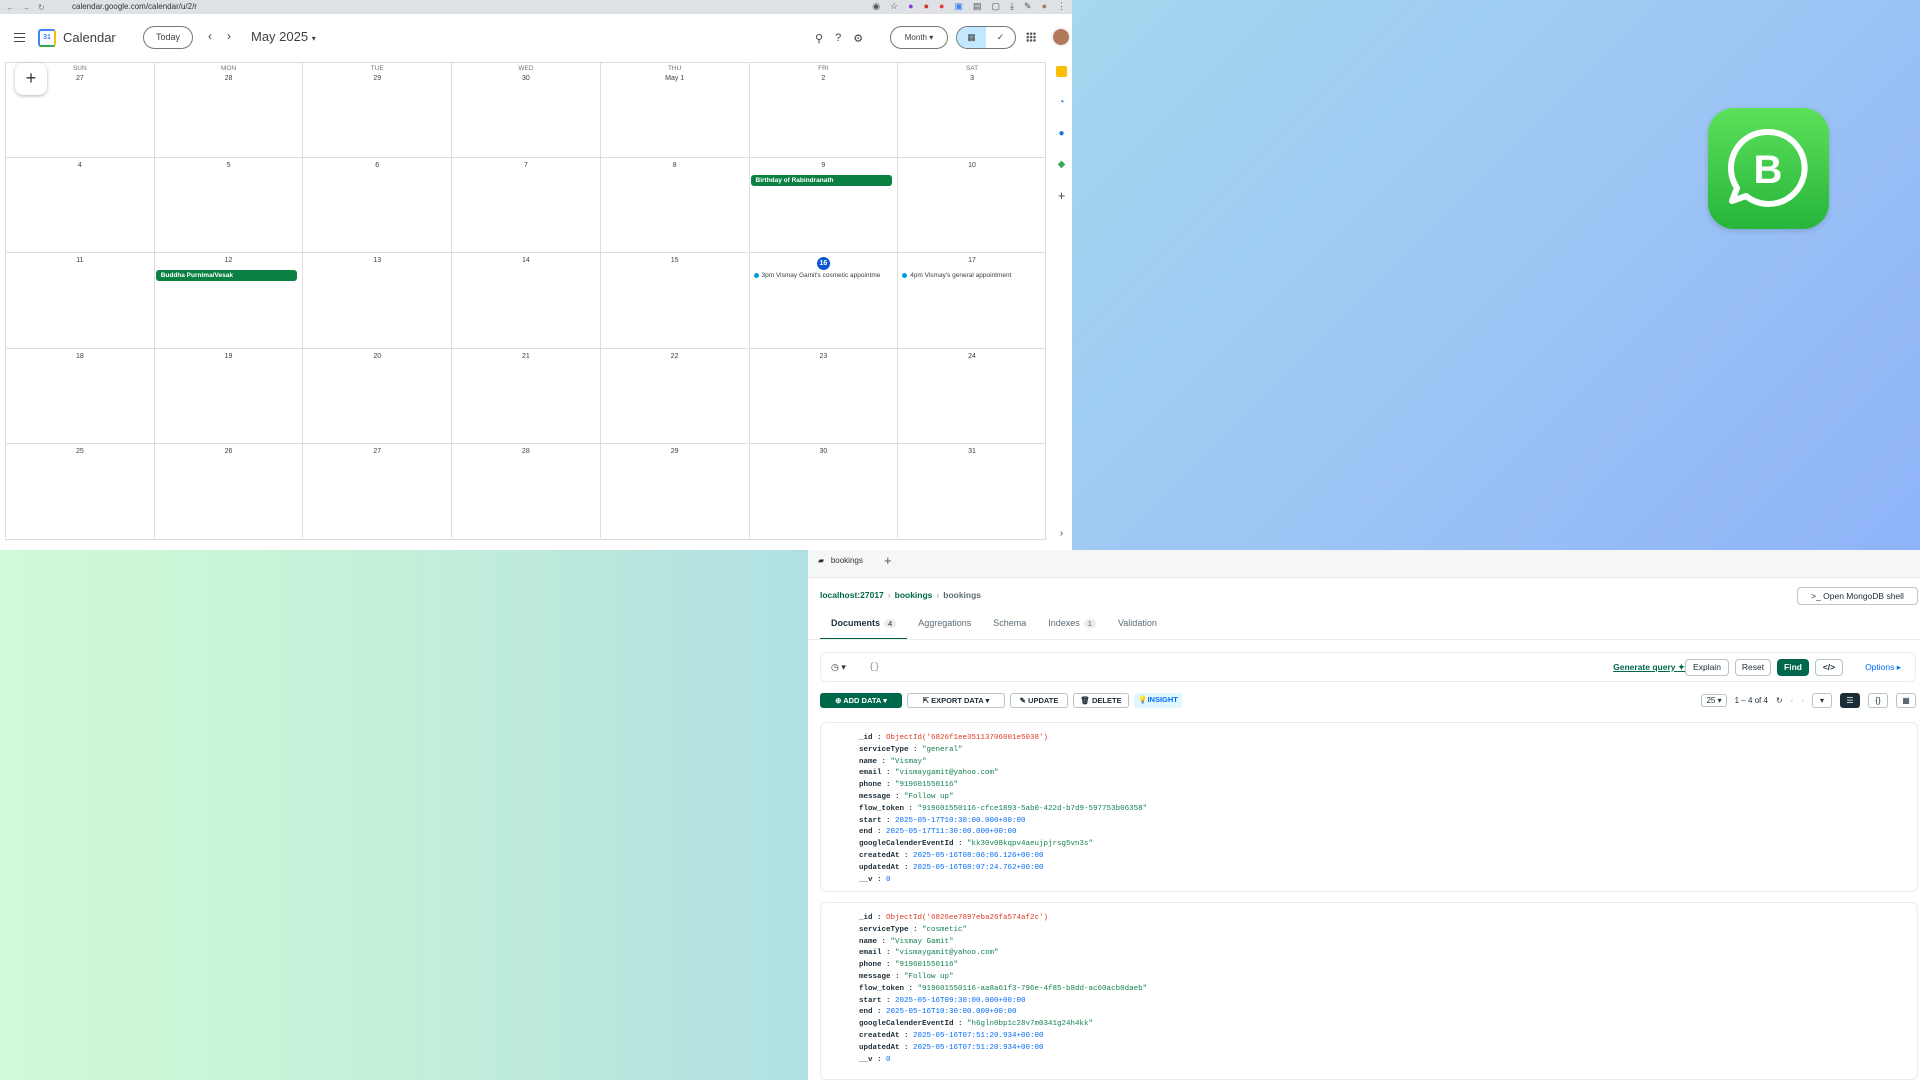 This screenshot has height=1080, width=1920. I want to click on day-number: 7, so click(526, 165).